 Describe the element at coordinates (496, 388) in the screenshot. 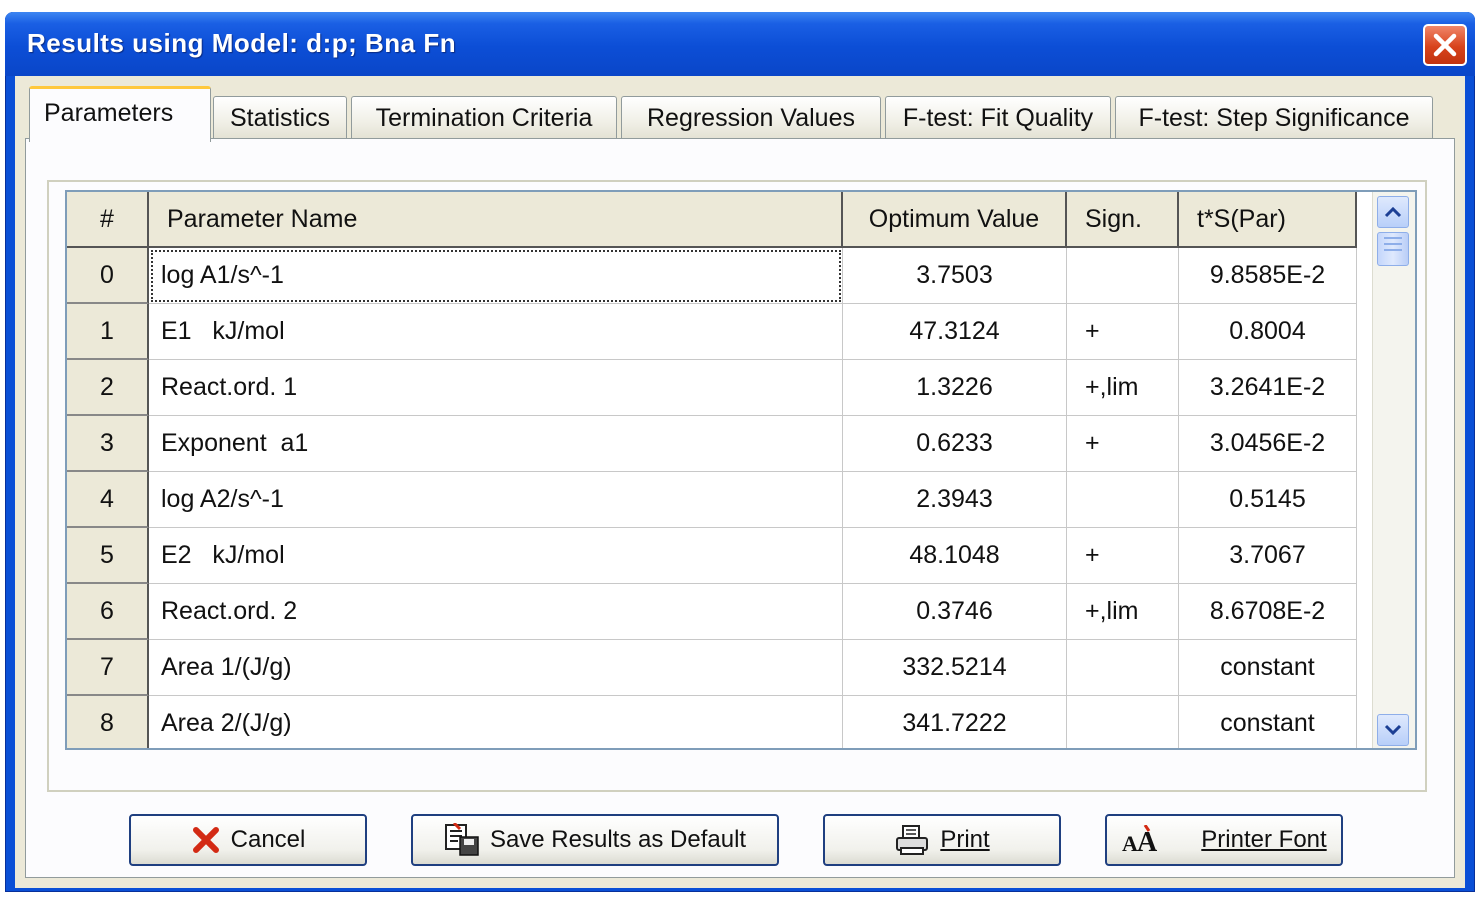

I see `parameter-name-cell: React.ord. 1` at that location.